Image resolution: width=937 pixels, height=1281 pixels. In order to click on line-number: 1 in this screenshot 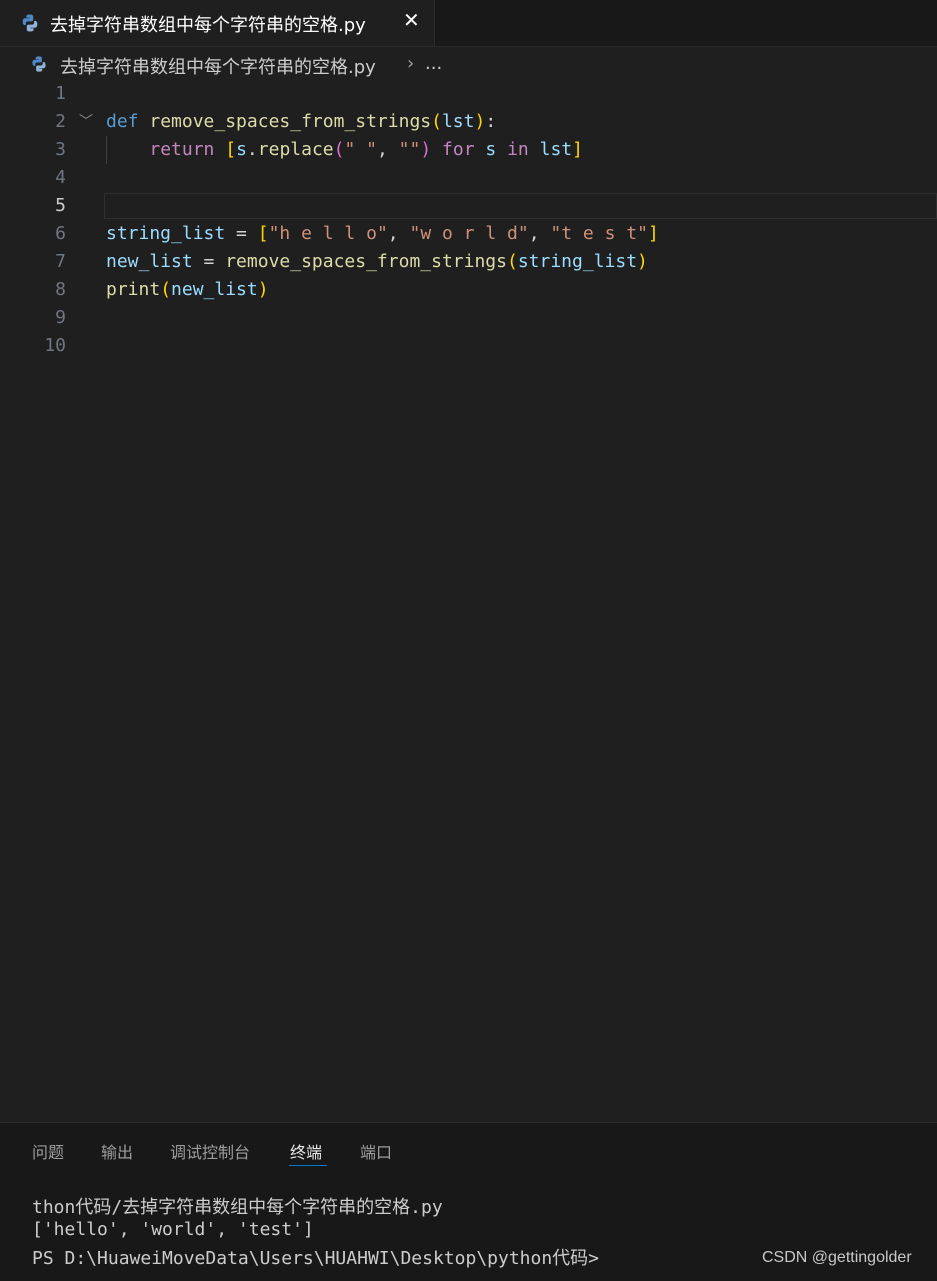, I will do `click(60, 93)`.